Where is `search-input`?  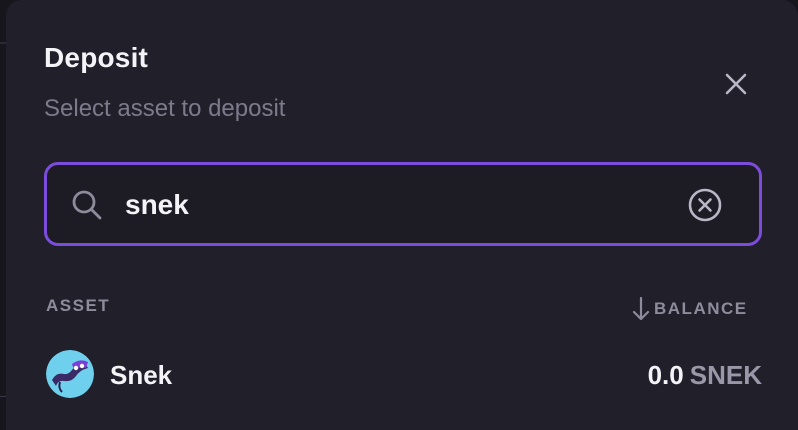
search-input is located at coordinates (395, 205).